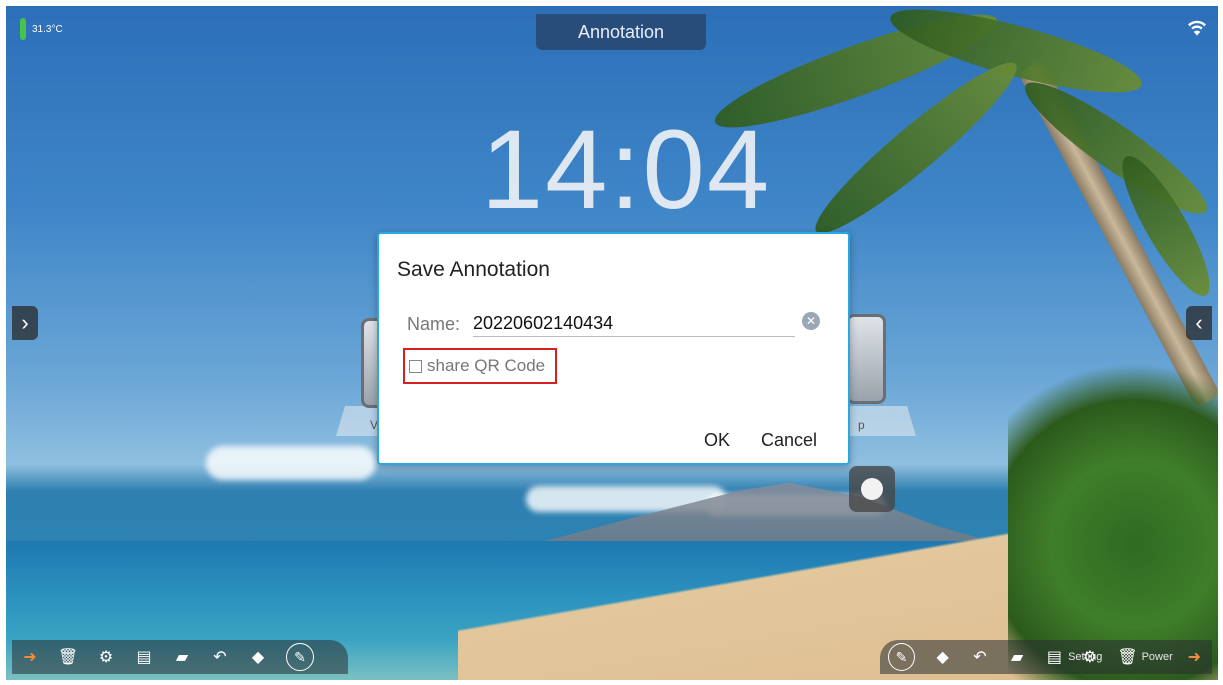  I want to click on share-qr-code-label: share QR Code, so click(486, 366).